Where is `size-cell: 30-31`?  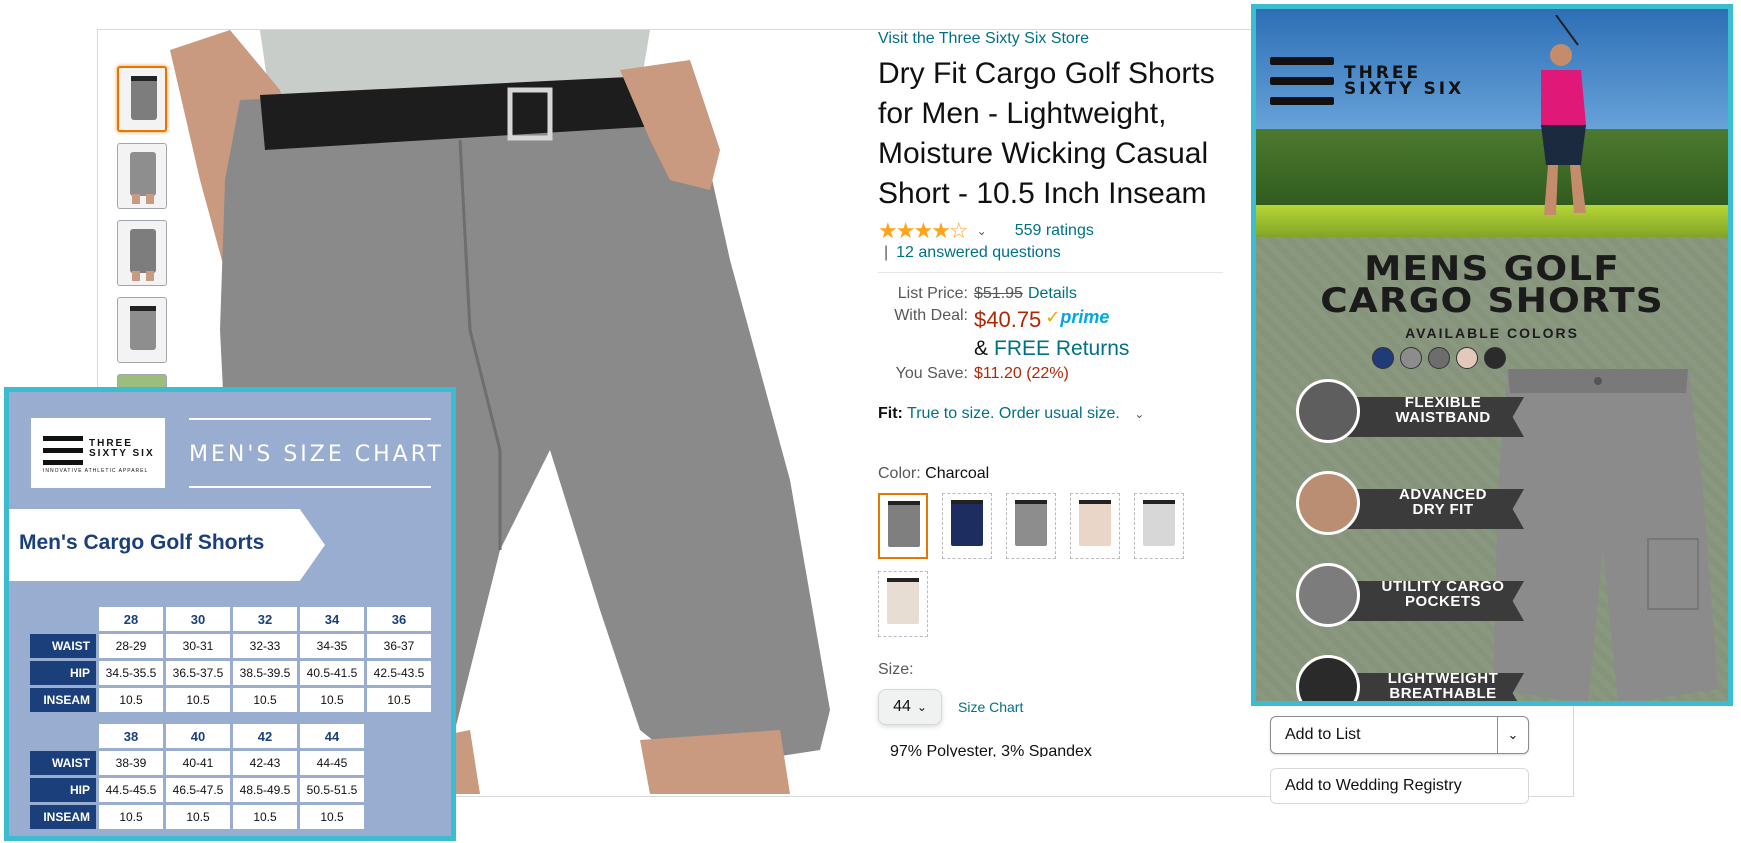 size-cell: 30-31 is located at coordinates (198, 646).